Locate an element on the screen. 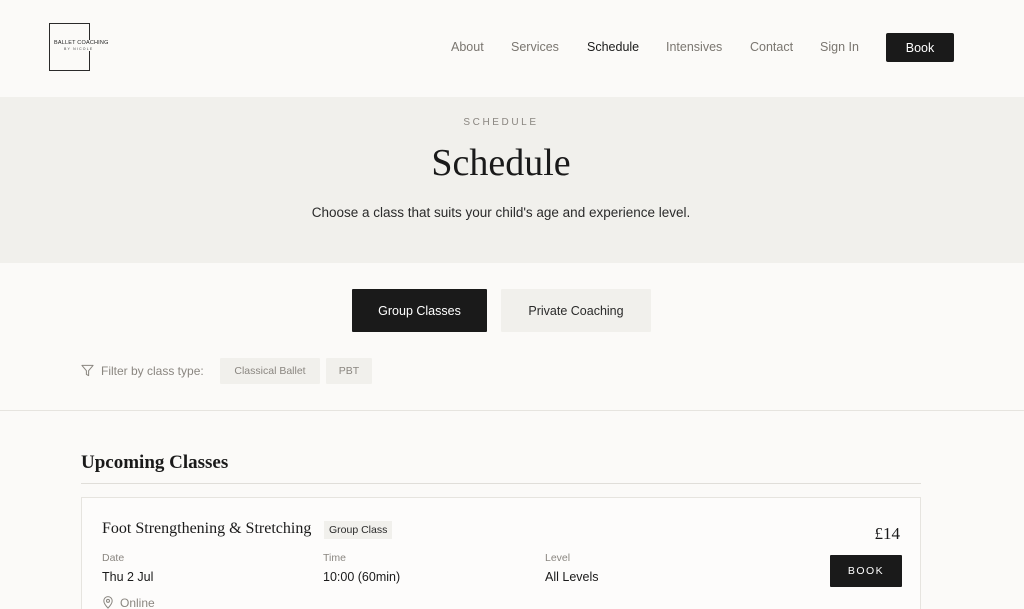  time-value: 10:00 (60min) is located at coordinates (362, 577).